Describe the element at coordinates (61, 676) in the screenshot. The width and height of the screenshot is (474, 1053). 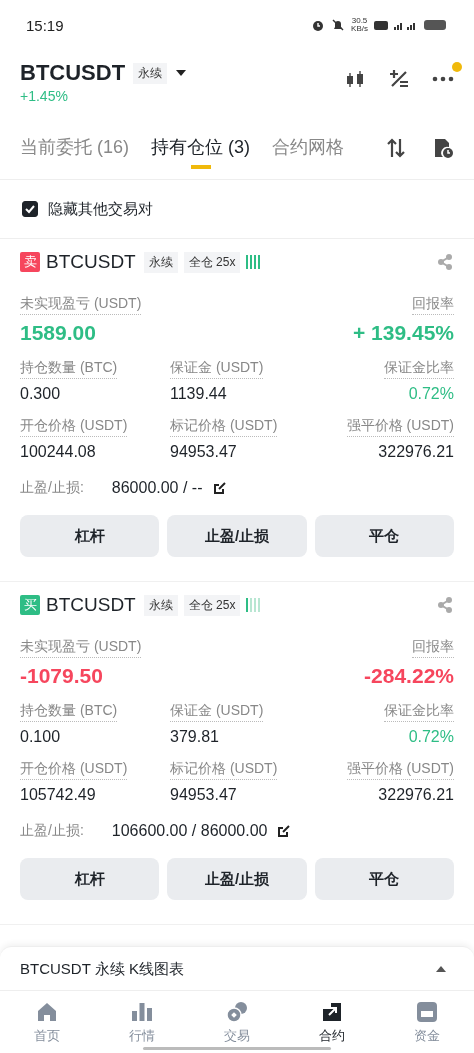
I see `unrealized-pnl: -1079.50` at that location.